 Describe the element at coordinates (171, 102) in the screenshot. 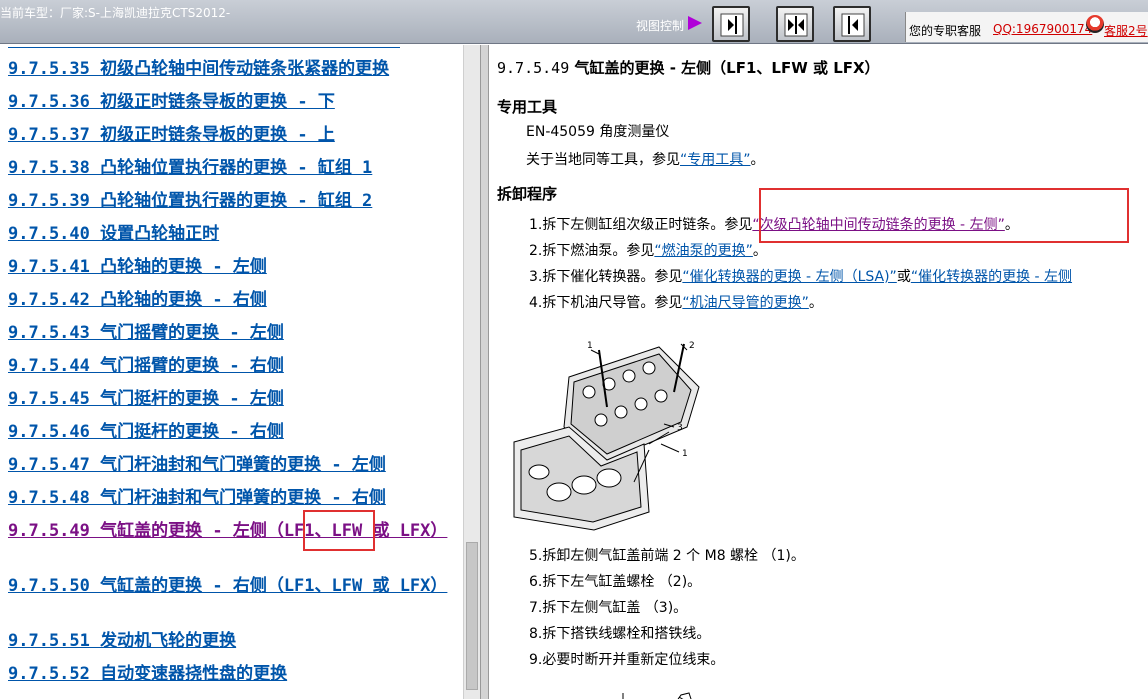

I see `toc-item: 9.7.5.36 初级正时链条导板的更换 - 下` at that location.